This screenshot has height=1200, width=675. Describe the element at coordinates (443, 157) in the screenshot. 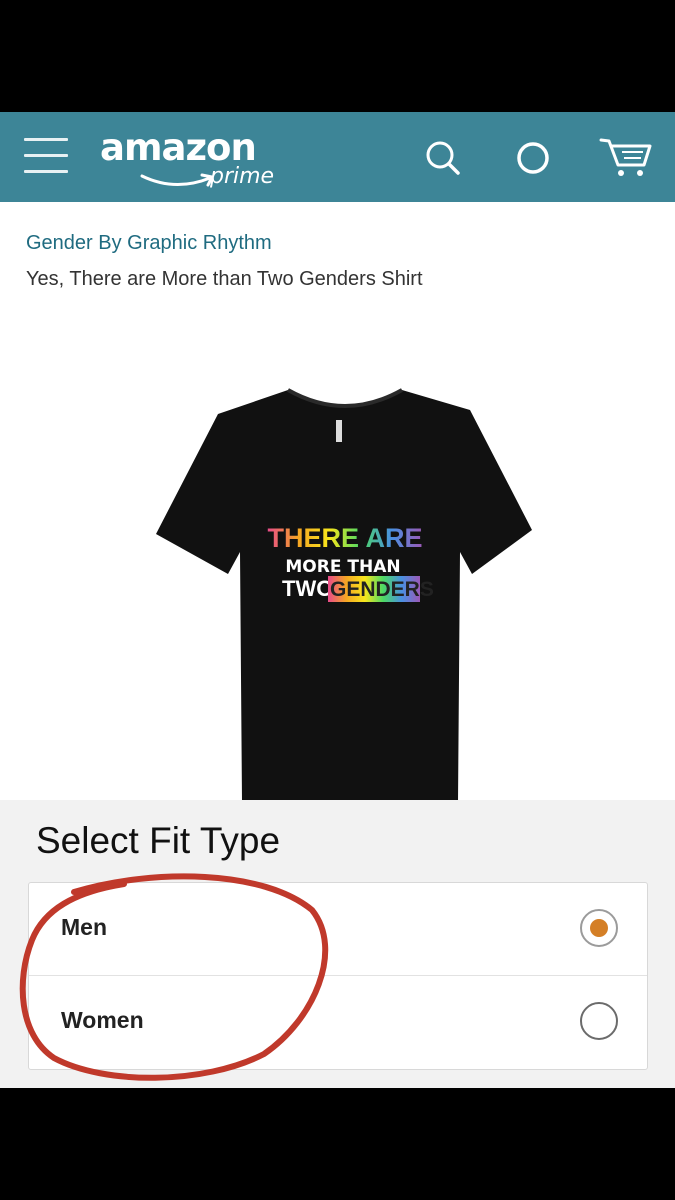

I see `search-icon` at that location.